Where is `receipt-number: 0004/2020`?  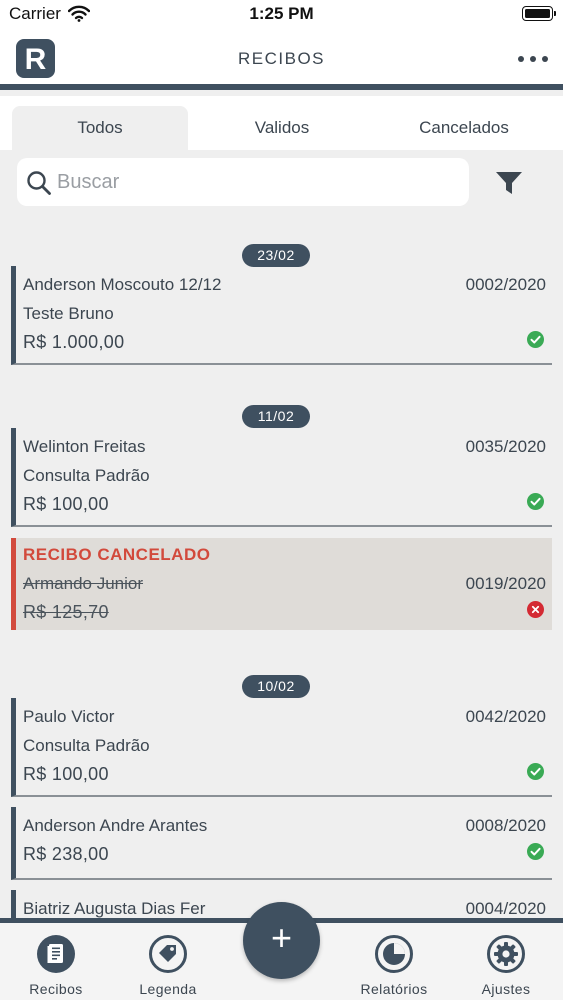
receipt-number: 0004/2020 is located at coordinates (505, 908).